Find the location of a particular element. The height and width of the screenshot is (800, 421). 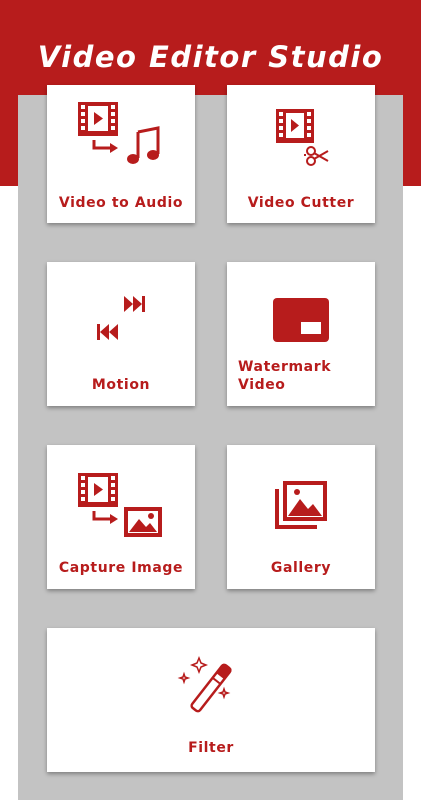

motion-card: Motion is located at coordinates (121, 334).